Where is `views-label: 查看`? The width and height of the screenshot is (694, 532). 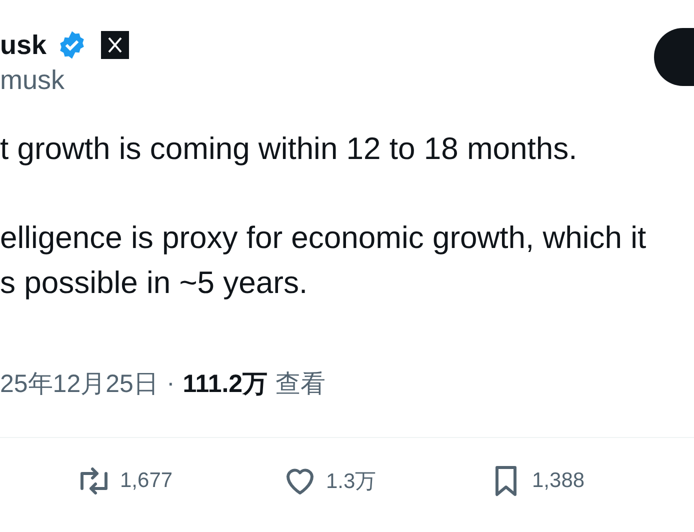
views-label: 查看 is located at coordinates (301, 384).